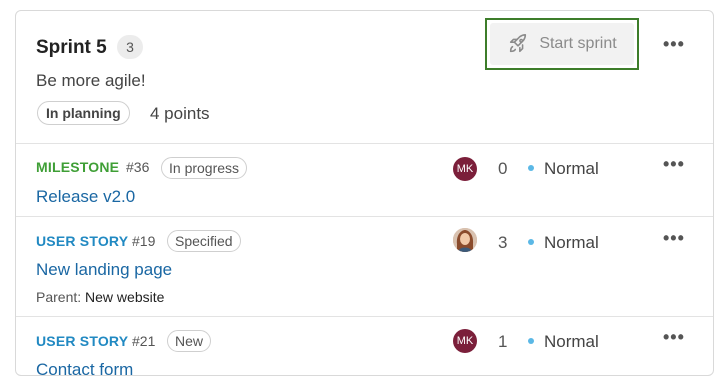  What do you see at coordinates (130, 47) in the screenshot?
I see `work-package-count-badge: 3` at bounding box center [130, 47].